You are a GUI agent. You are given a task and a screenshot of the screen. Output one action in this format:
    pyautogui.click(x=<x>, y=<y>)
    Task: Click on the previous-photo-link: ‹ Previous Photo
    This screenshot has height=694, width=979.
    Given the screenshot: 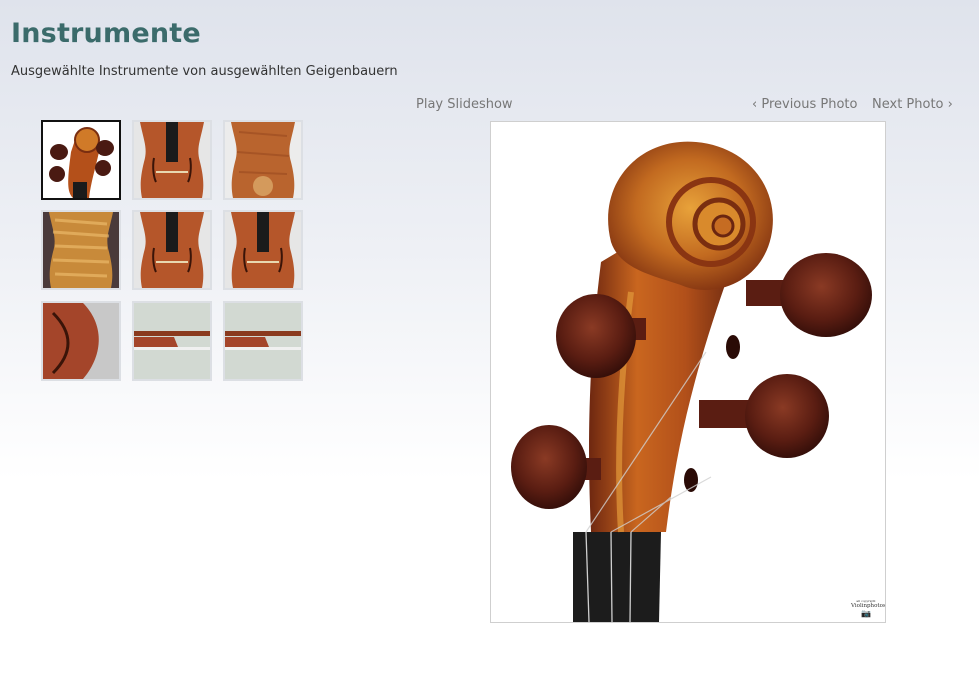 What is the action you would take?
    pyautogui.click(x=805, y=104)
    